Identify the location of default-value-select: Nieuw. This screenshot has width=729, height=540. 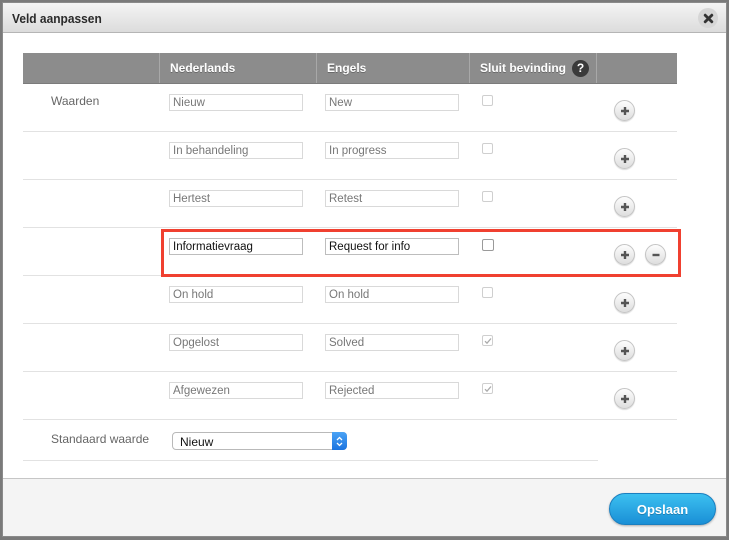
(259, 441).